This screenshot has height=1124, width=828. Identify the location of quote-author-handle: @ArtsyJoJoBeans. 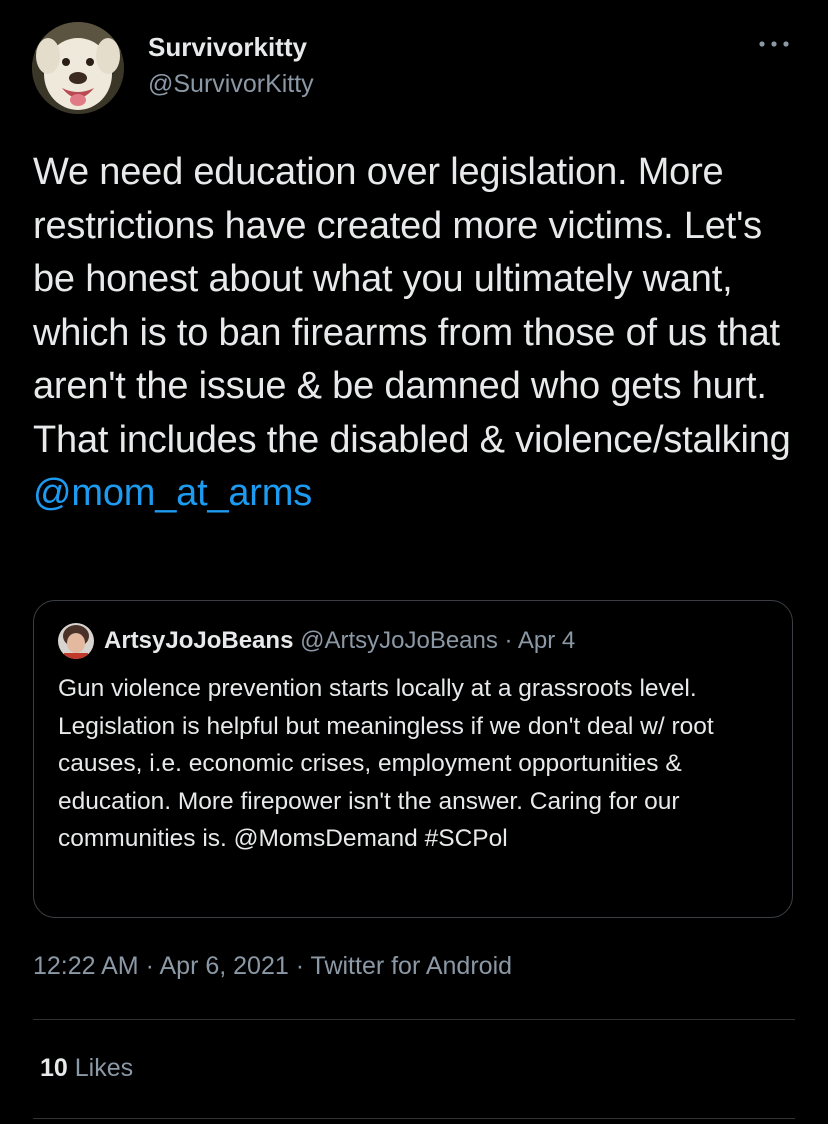
(399, 640).